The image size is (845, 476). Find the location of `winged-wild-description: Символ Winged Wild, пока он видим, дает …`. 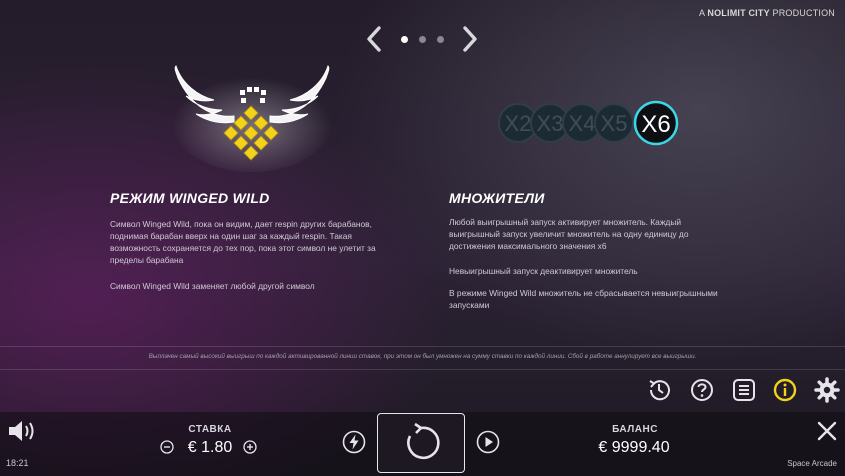

winged-wild-description: Символ Winged Wild, пока он видим, дает … is located at coordinates (243, 242).